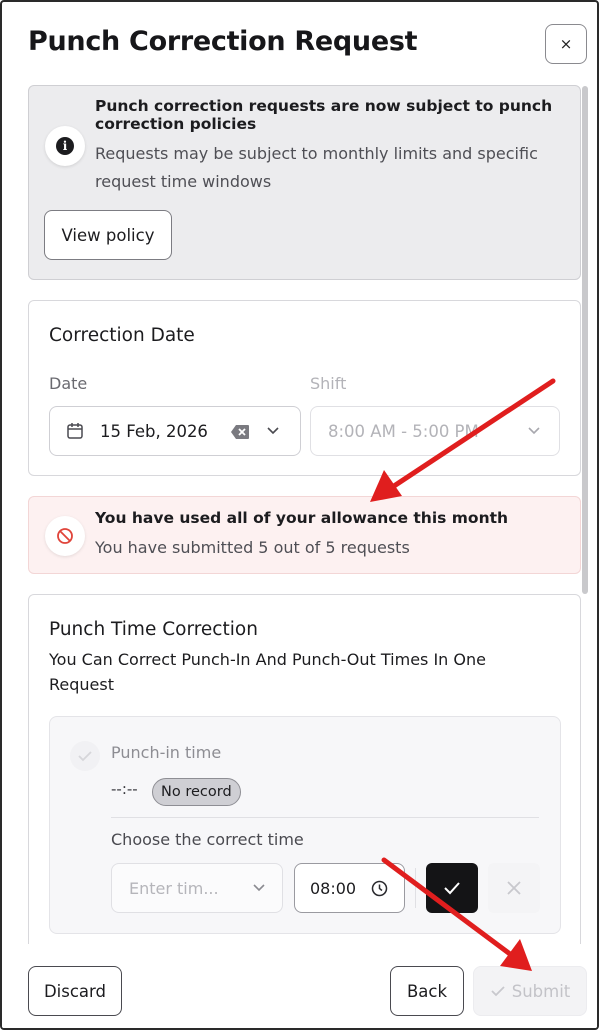  I want to click on date-picker: 15 Feb, 2026, so click(175, 431).